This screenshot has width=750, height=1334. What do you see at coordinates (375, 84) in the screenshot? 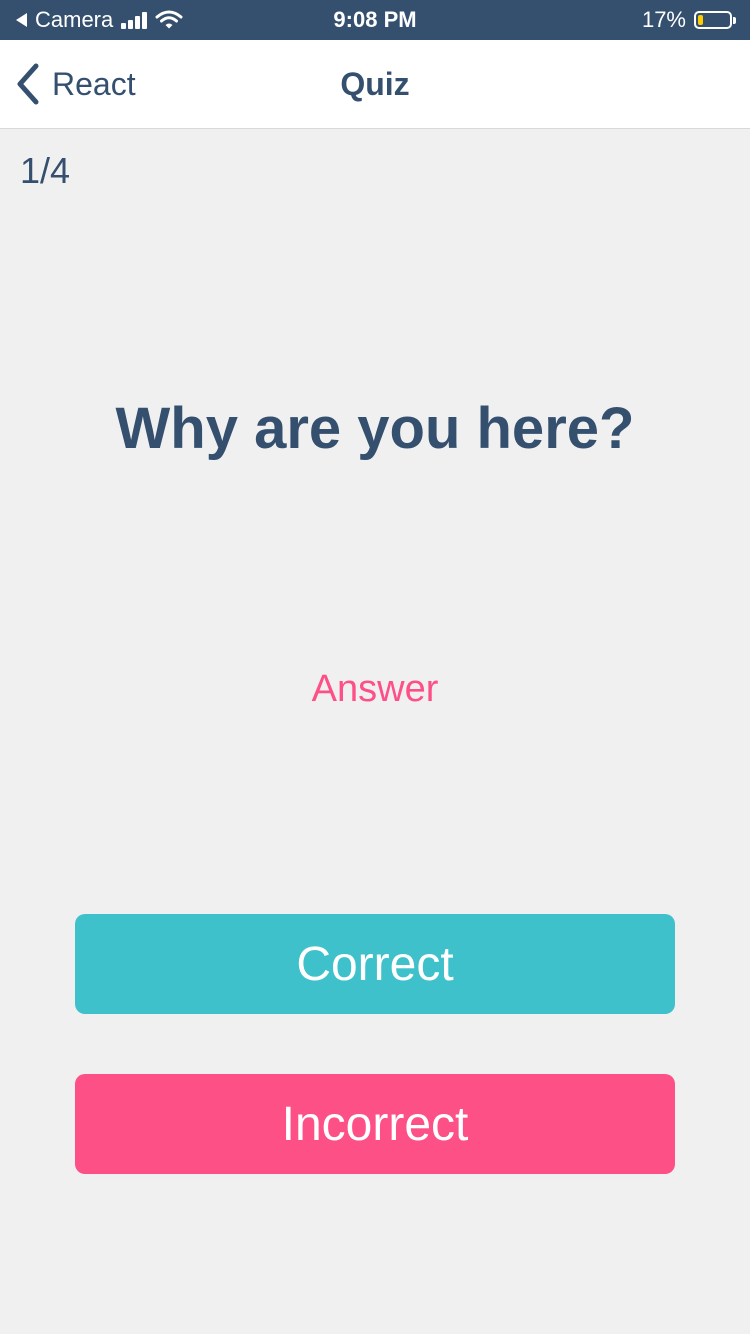
I see `navigation-bar: React Quiz` at bounding box center [375, 84].